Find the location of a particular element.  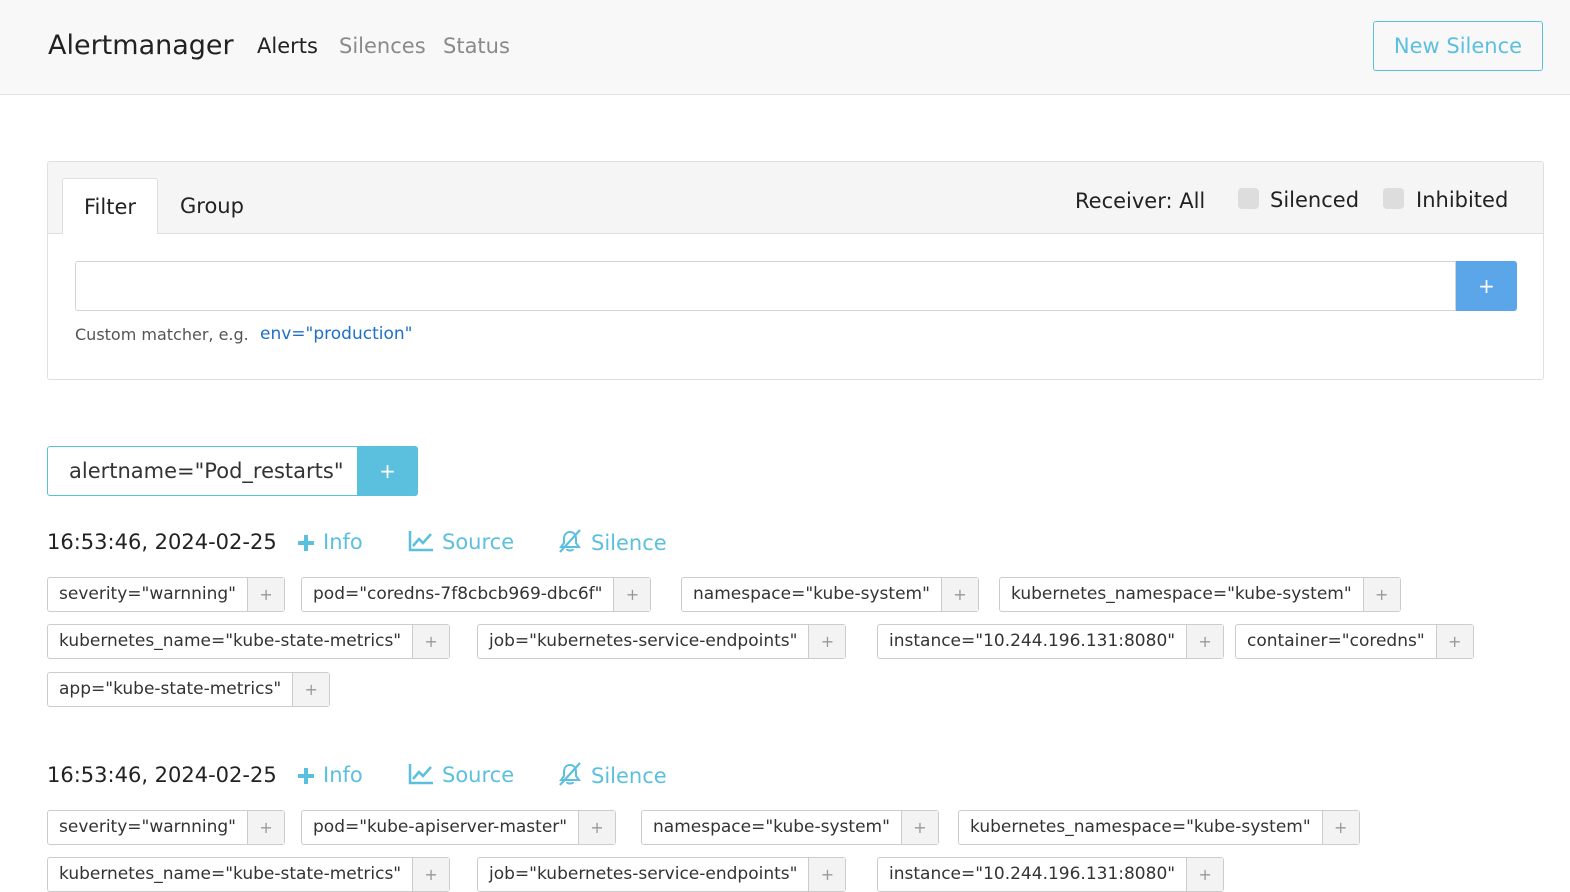

silenced-label: Silenced is located at coordinates (1314, 200).